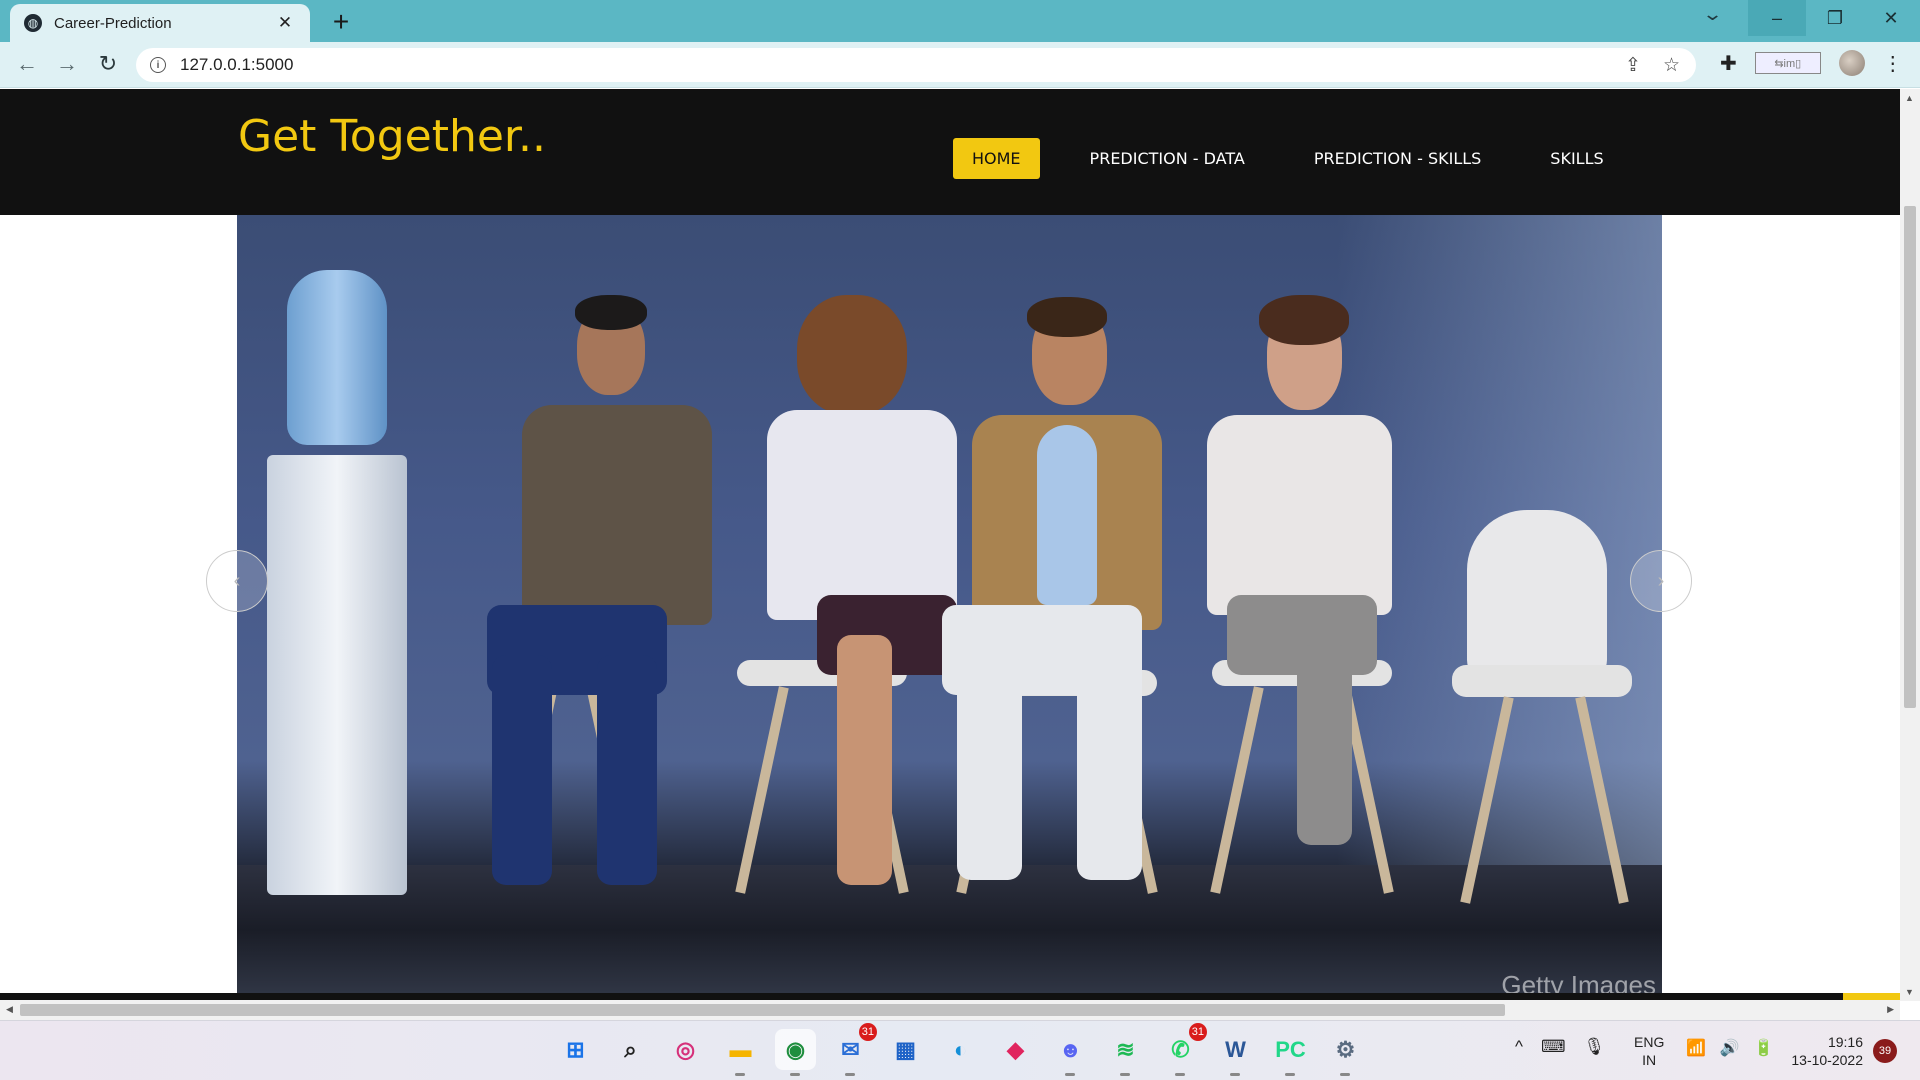 The image size is (1920, 1080). I want to click on water-cooler, so click(337, 675).